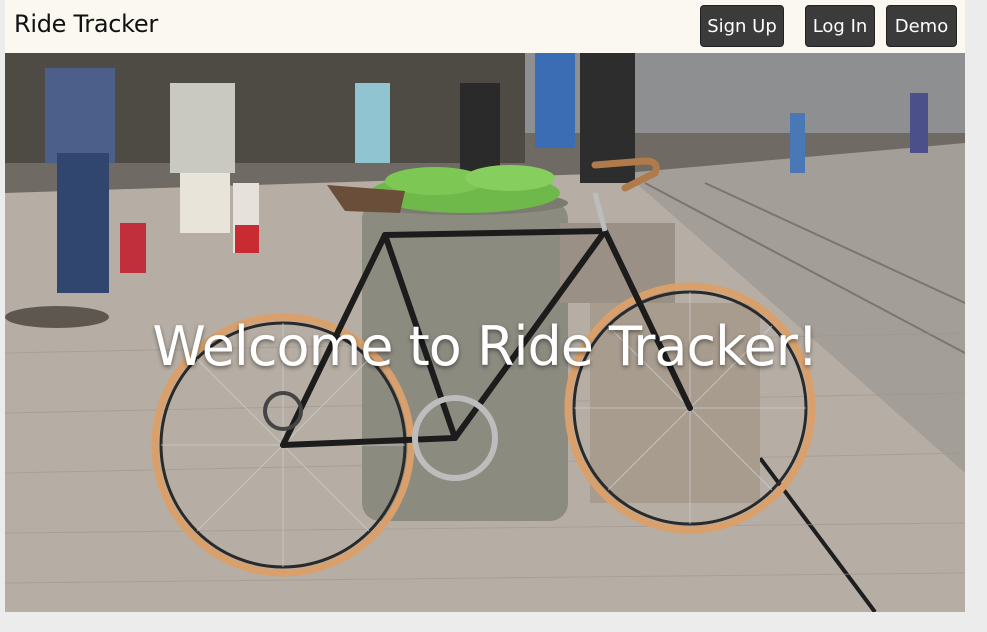 The image size is (987, 632). What do you see at coordinates (86, 24) in the screenshot?
I see `brand-title: Ride Tracker` at bounding box center [86, 24].